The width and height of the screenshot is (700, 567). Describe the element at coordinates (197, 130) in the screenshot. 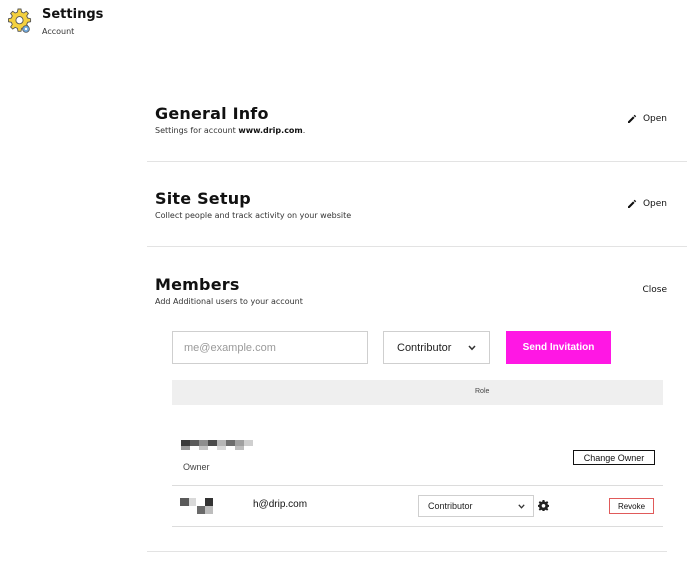

I see `description-prefix: Settings for account` at that location.